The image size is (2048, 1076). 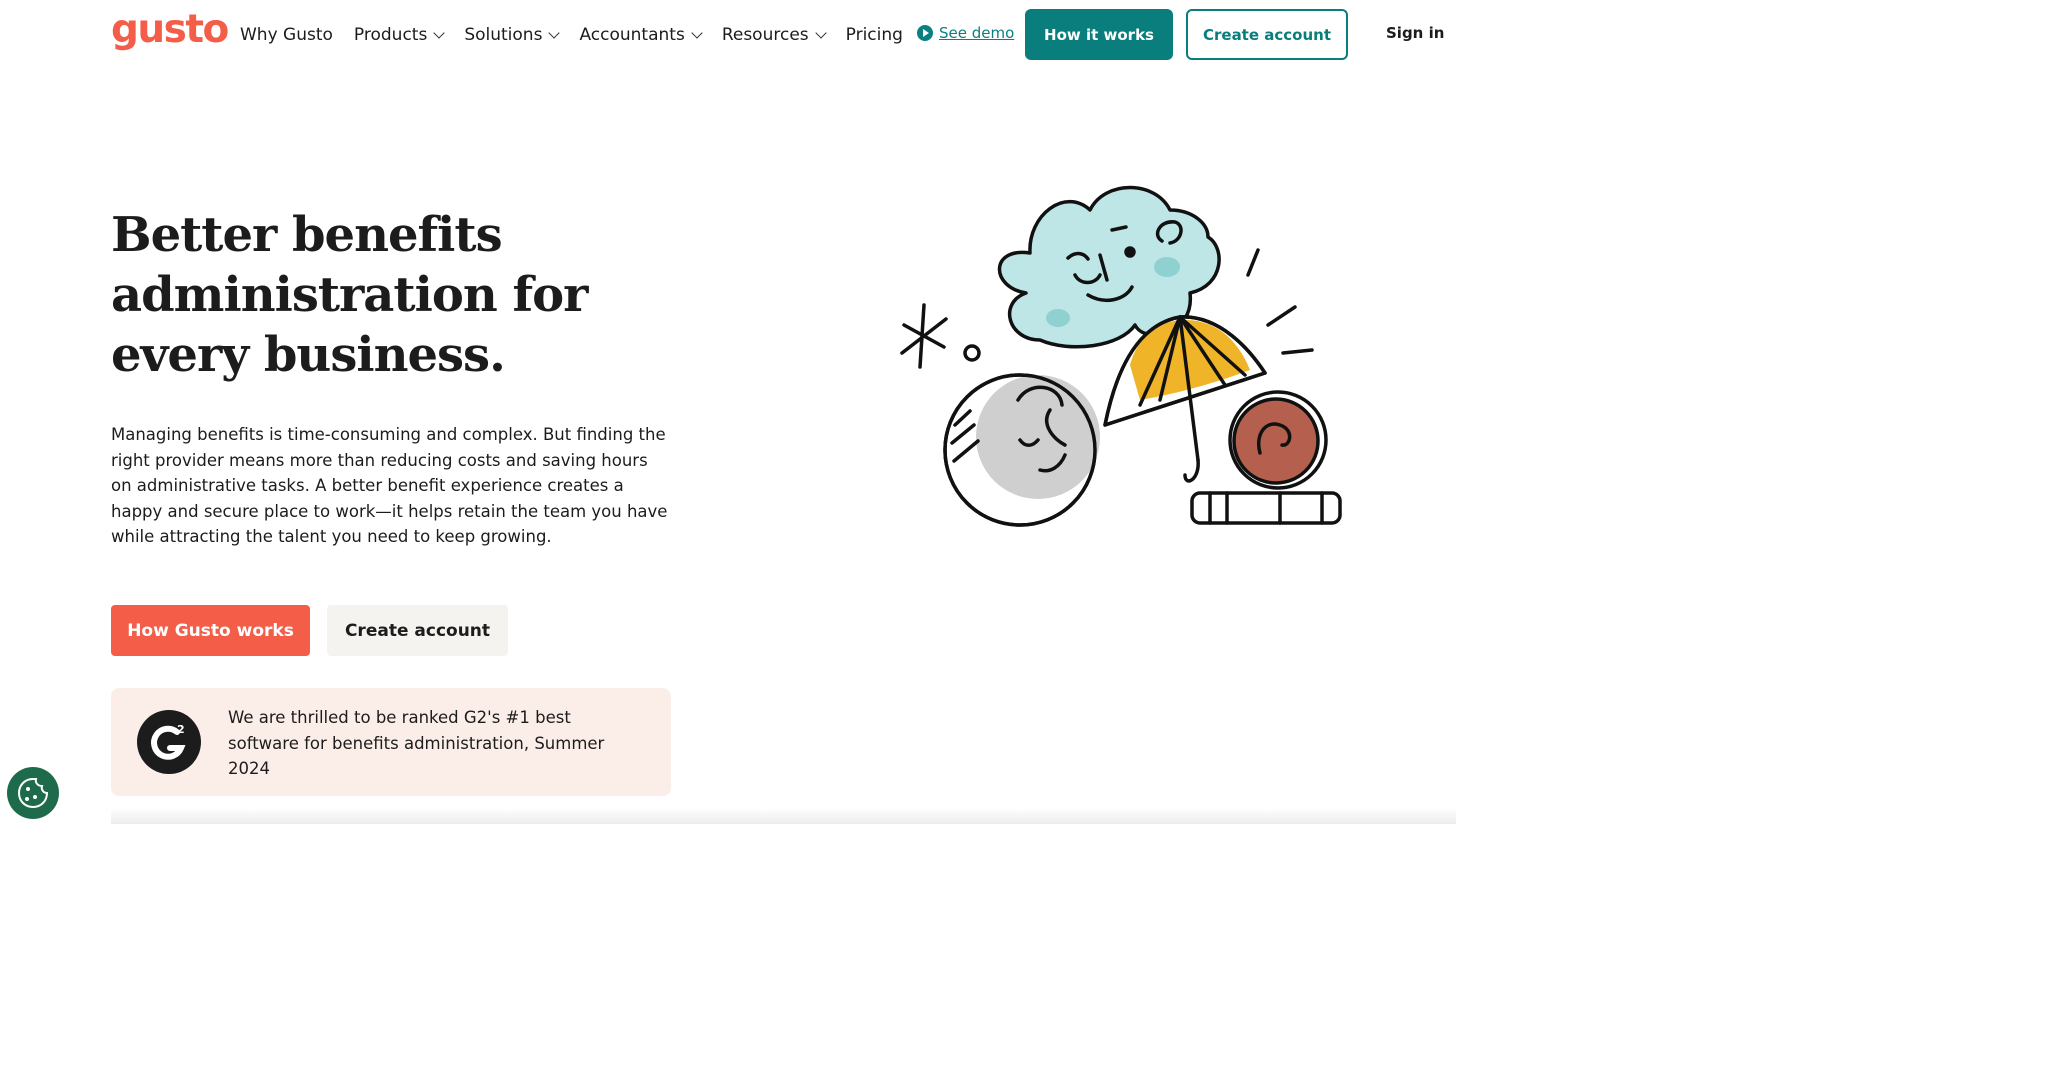 I want to click on nav-accountants: Accountants, so click(x=641, y=35).